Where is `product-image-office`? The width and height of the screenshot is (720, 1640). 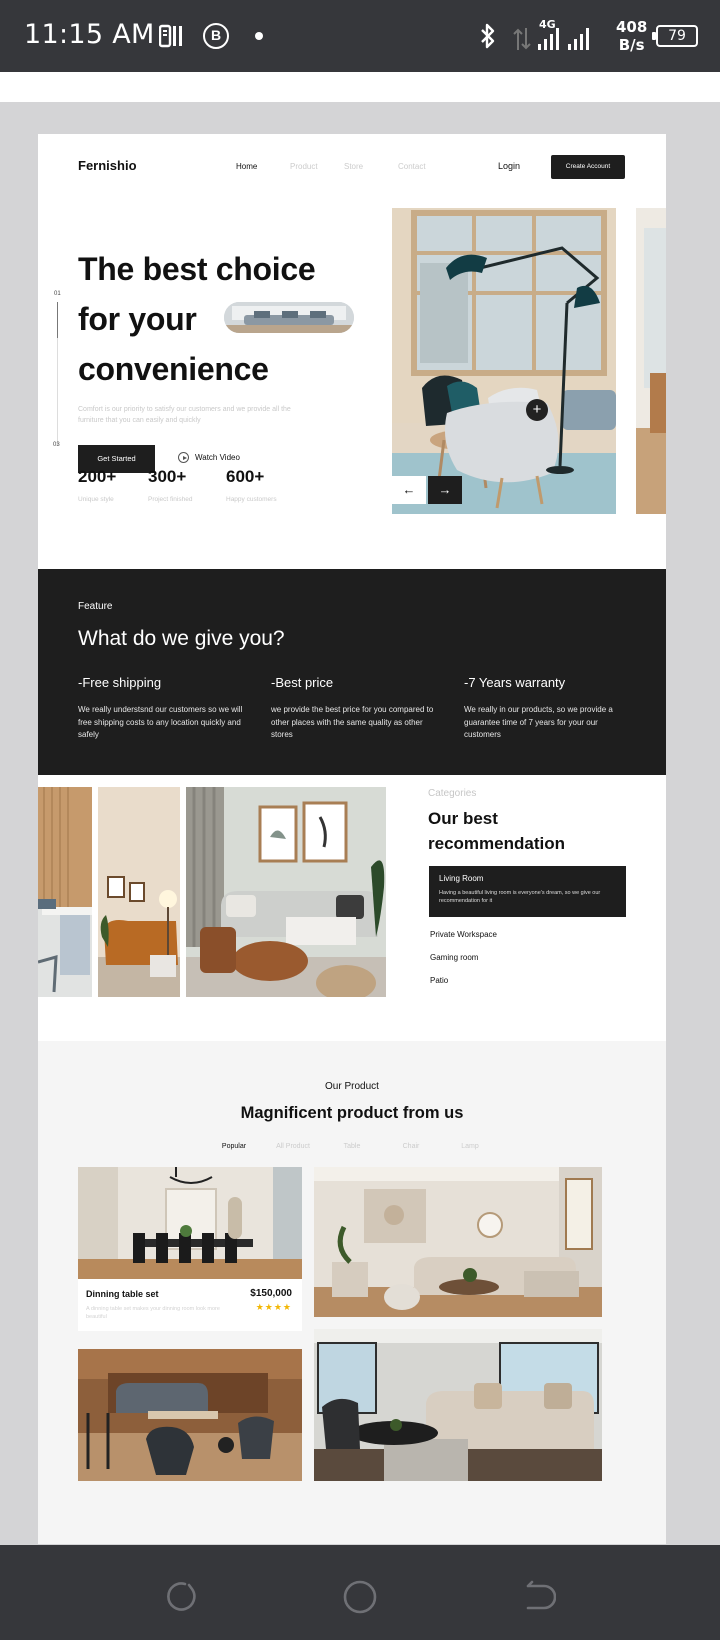 product-image-office is located at coordinates (190, 1415).